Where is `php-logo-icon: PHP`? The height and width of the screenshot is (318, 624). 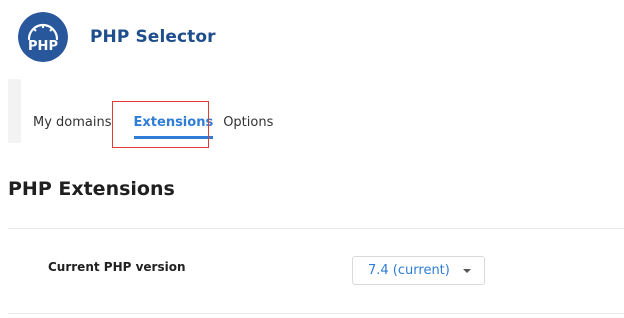
php-logo-icon: PHP is located at coordinates (43, 37).